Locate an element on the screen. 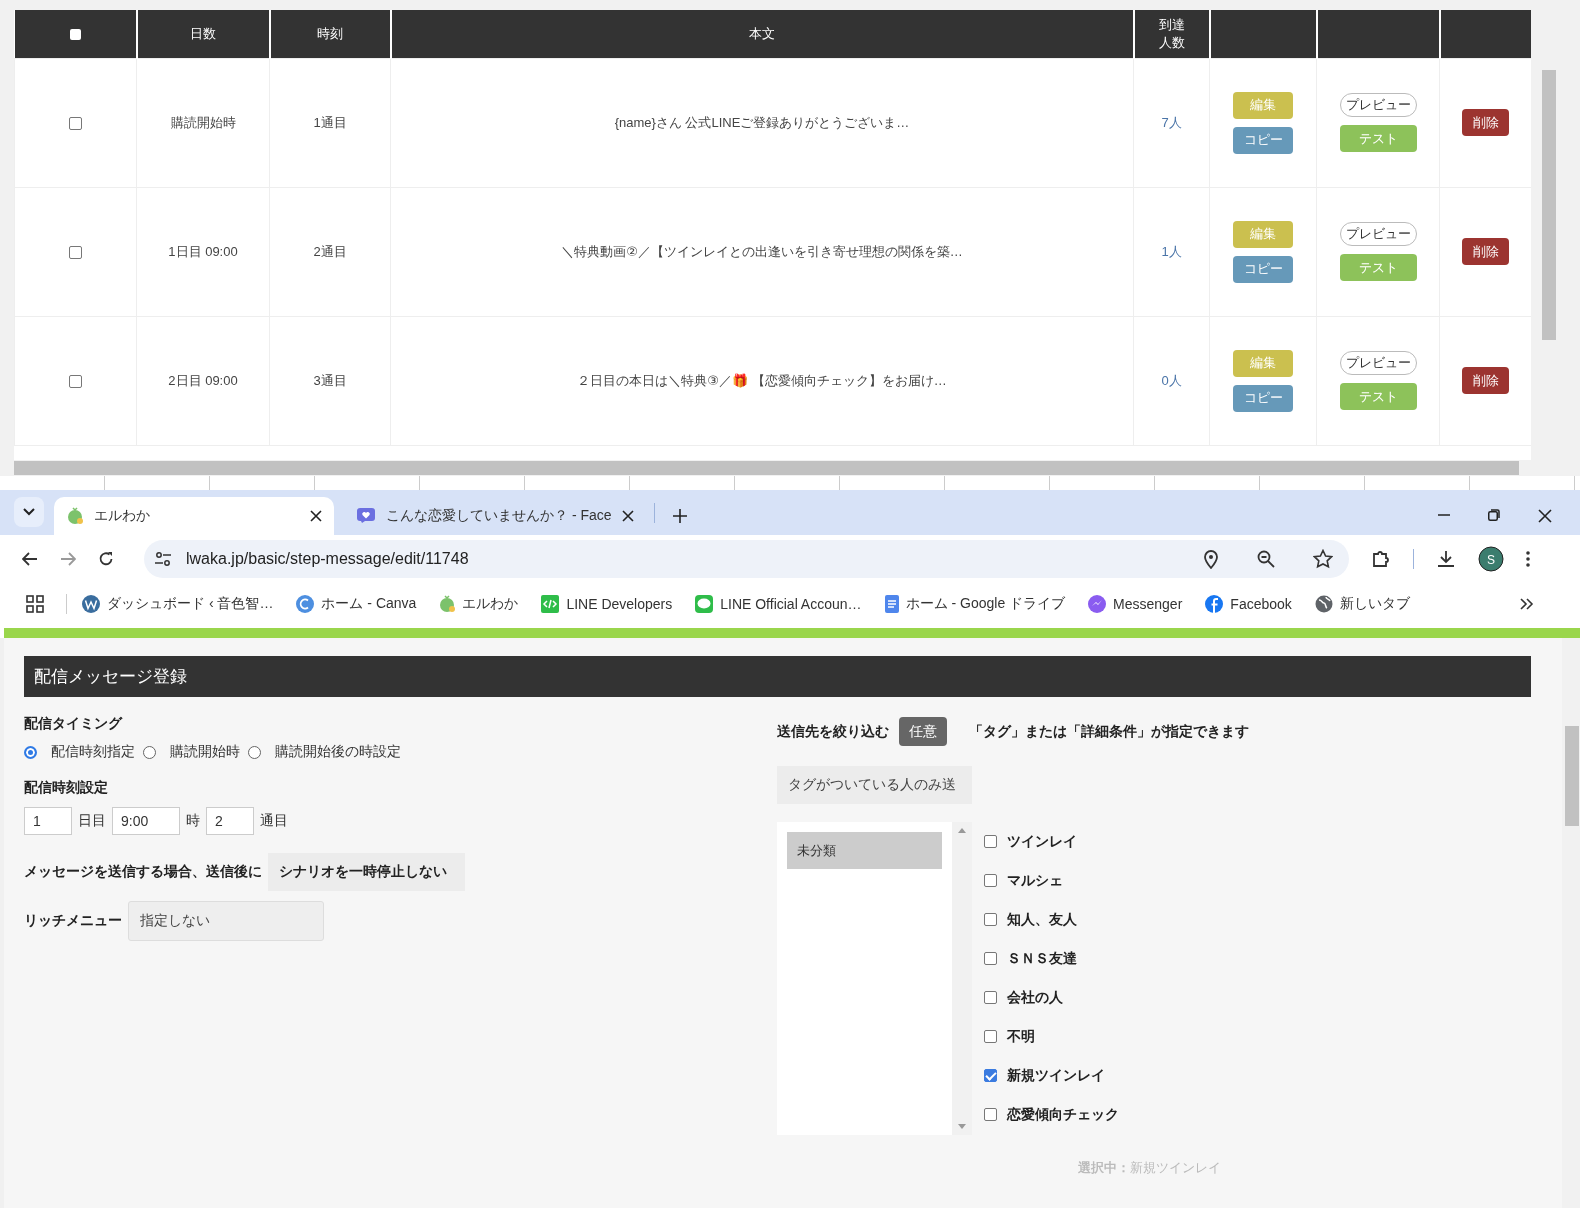  tag-label: 会社の人 is located at coordinates (1035, 997).